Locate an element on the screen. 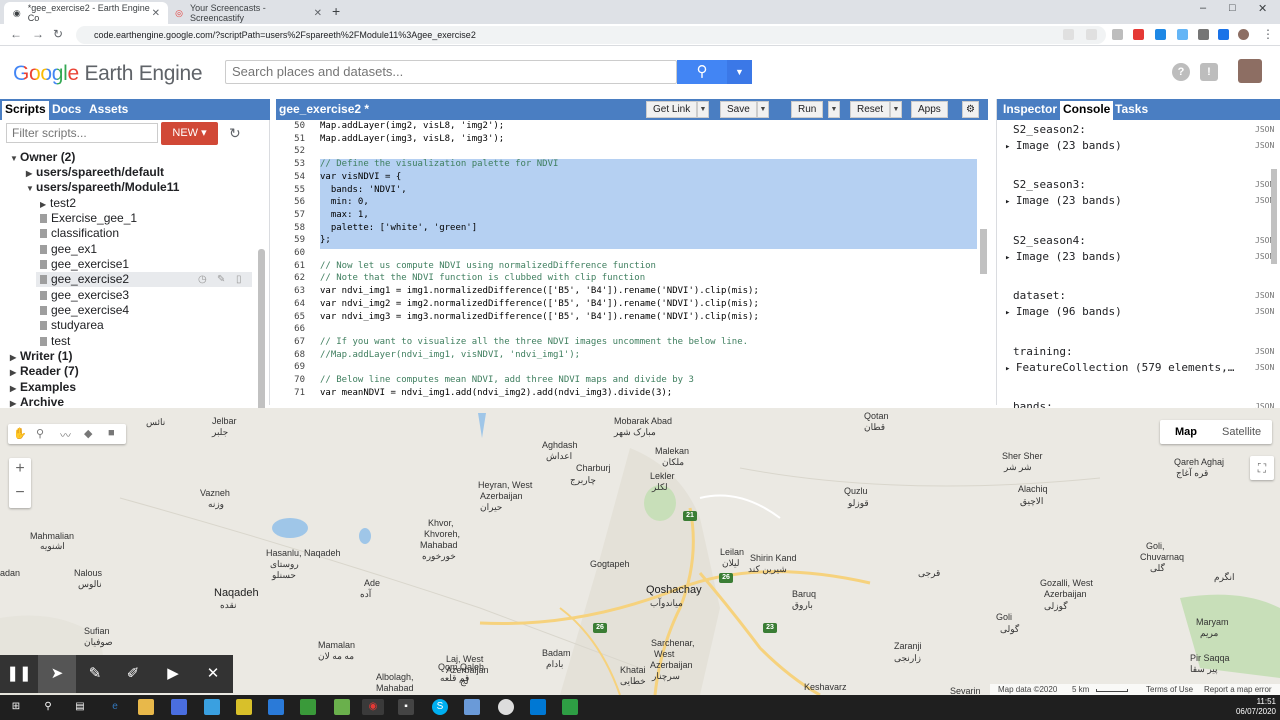 The height and width of the screenshot is (720, 1280). save-button: Save is located at coordinates (738, 109).